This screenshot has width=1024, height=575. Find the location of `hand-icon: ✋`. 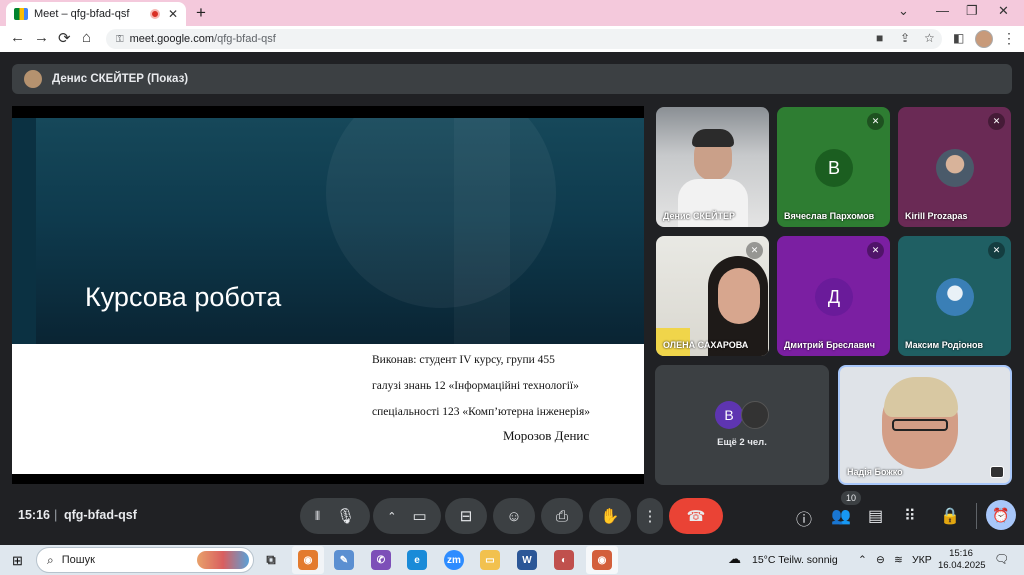

hand-icon: ✋ is located at coordinates (610, 516).